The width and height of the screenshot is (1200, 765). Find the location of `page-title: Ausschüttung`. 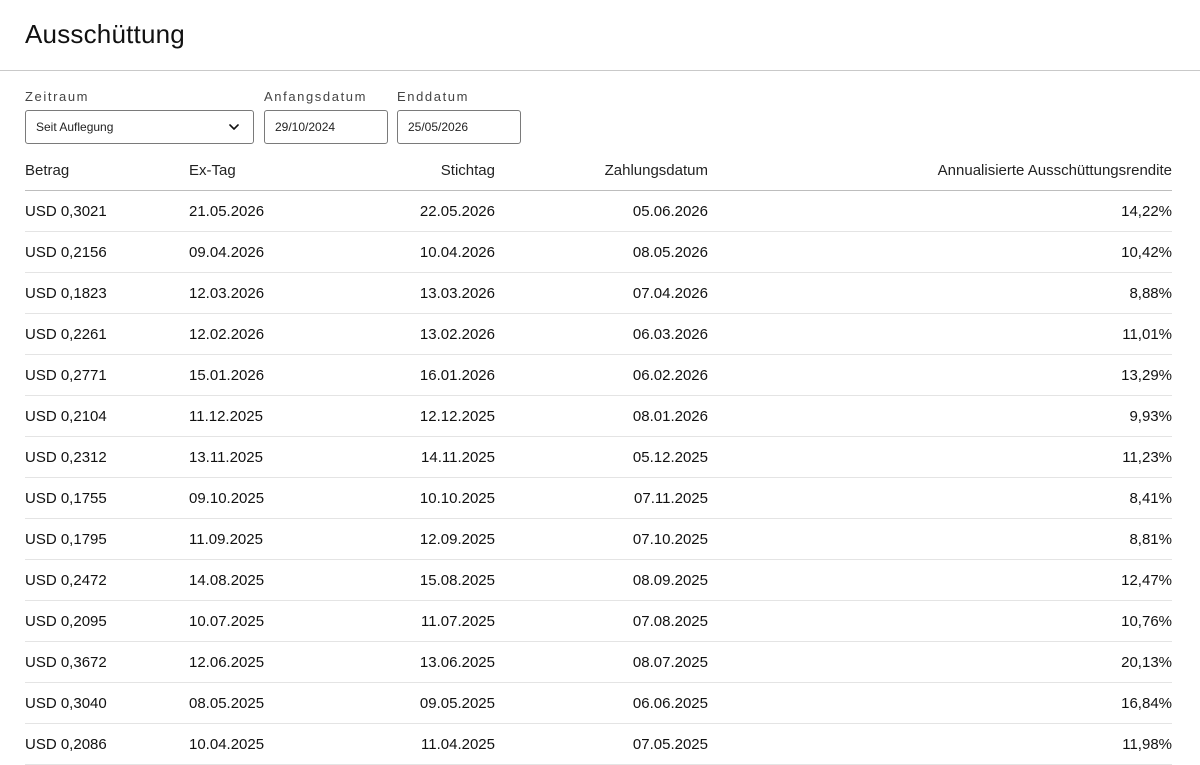

page-title: Ausschüttung is located at coordinates (105, 34).